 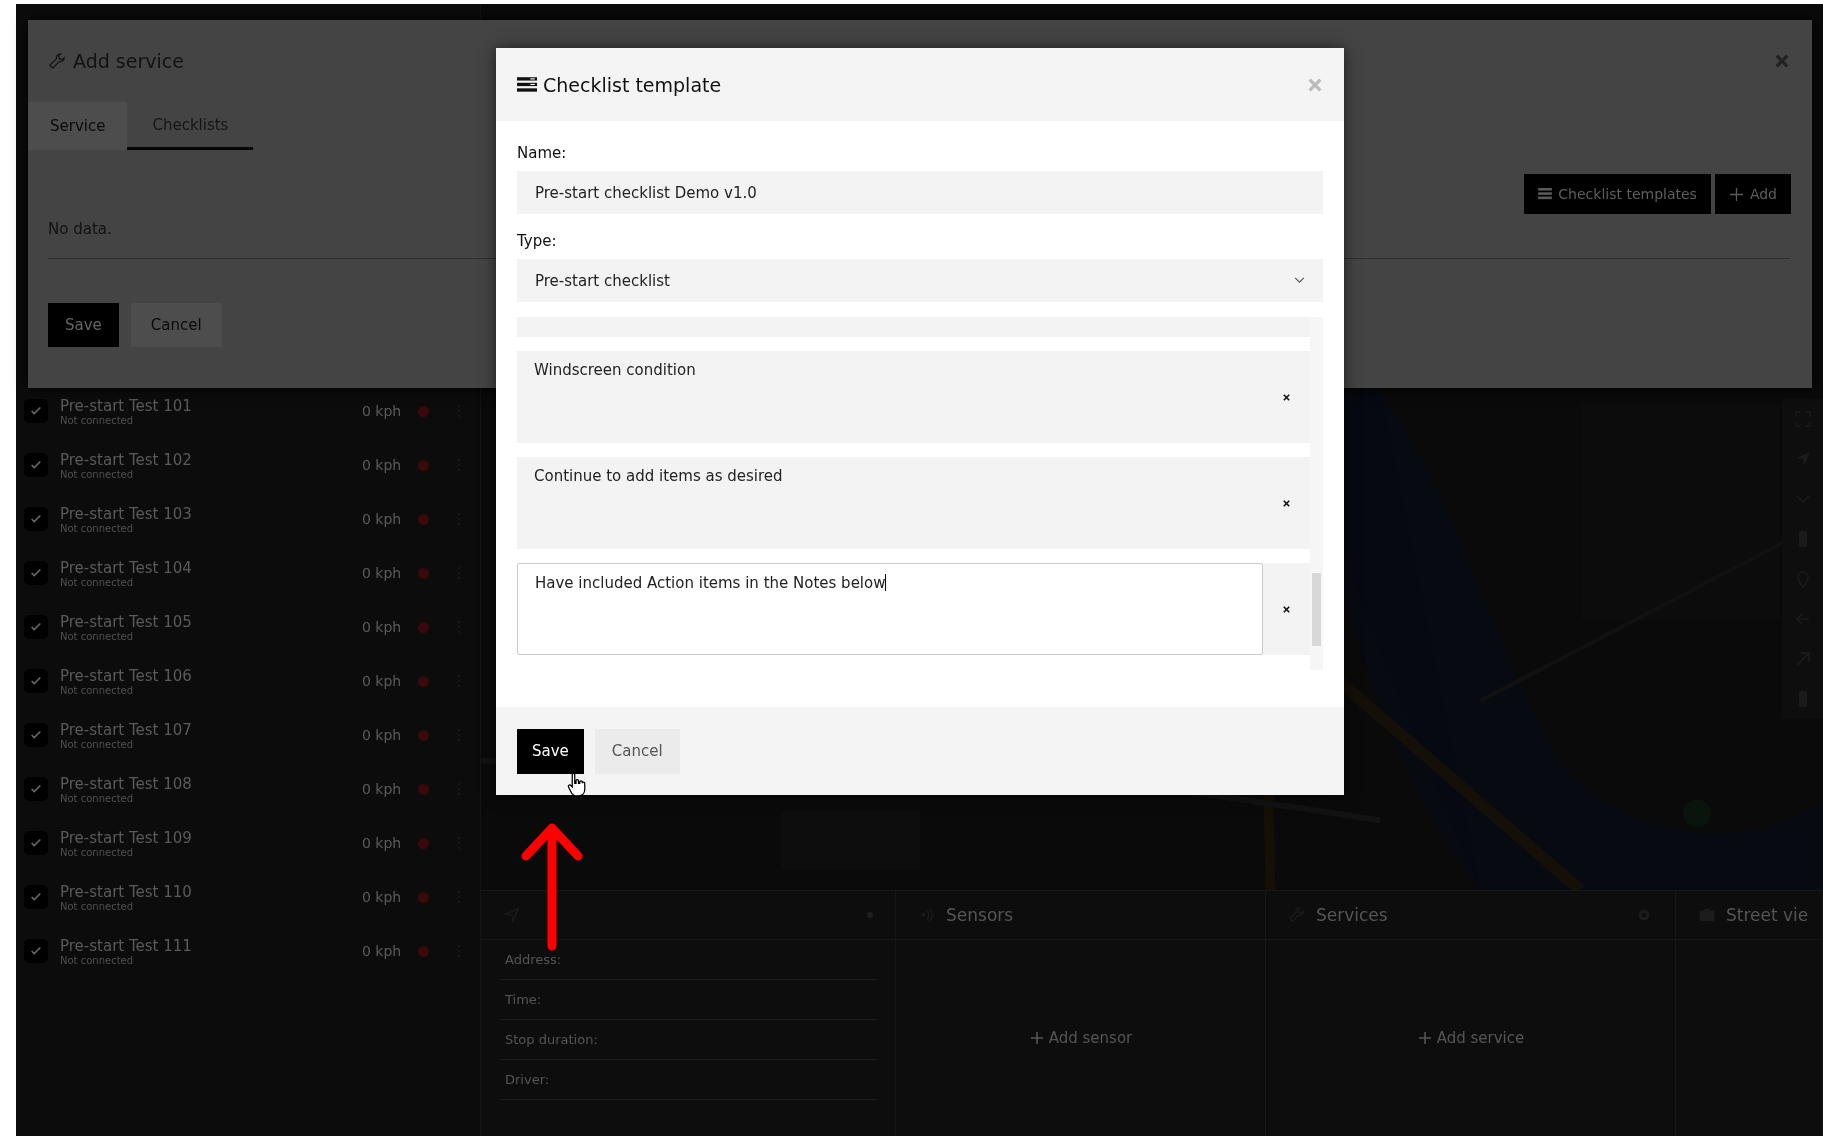 What do you see at coordinates (126, 621) in the screenshot?
I see `vehicle-name: Pre-start Test 105` at bounding box center [126, 621].